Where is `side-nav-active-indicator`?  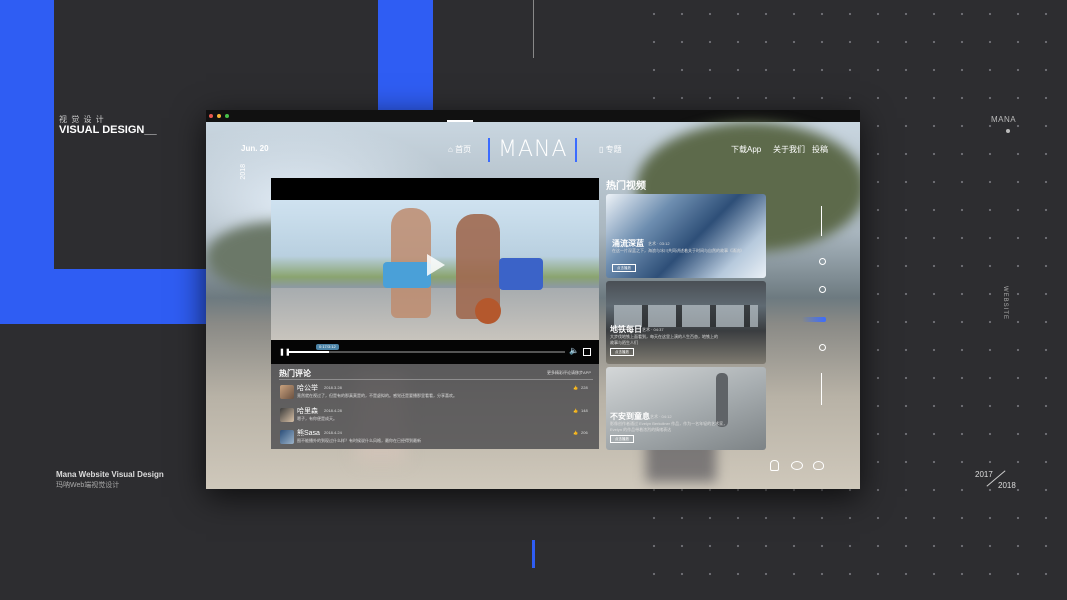 side-nav-active-indicator is located at coordinates (814, 319).